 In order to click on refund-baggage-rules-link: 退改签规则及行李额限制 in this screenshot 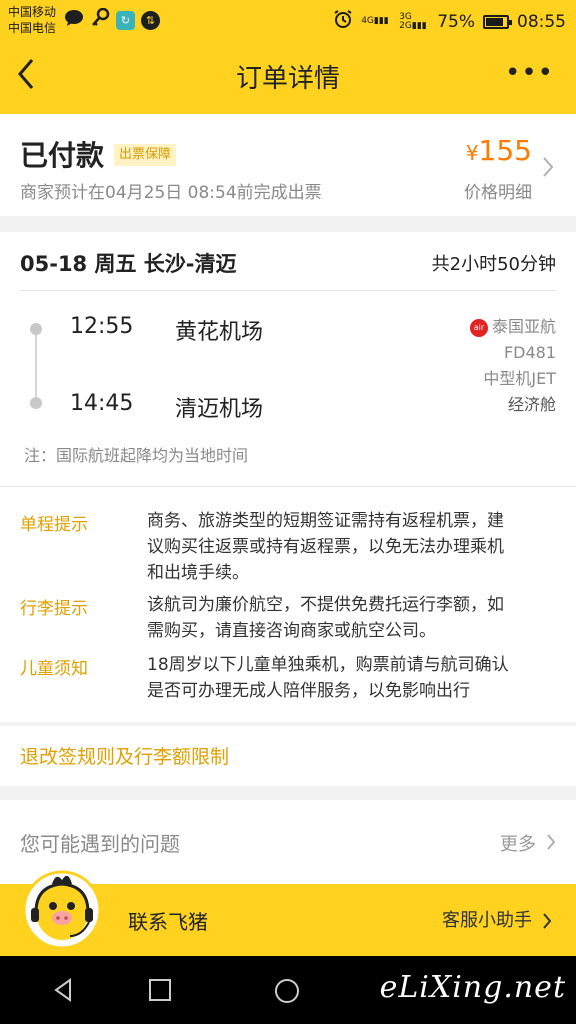, I will do `click(124, 755)`.